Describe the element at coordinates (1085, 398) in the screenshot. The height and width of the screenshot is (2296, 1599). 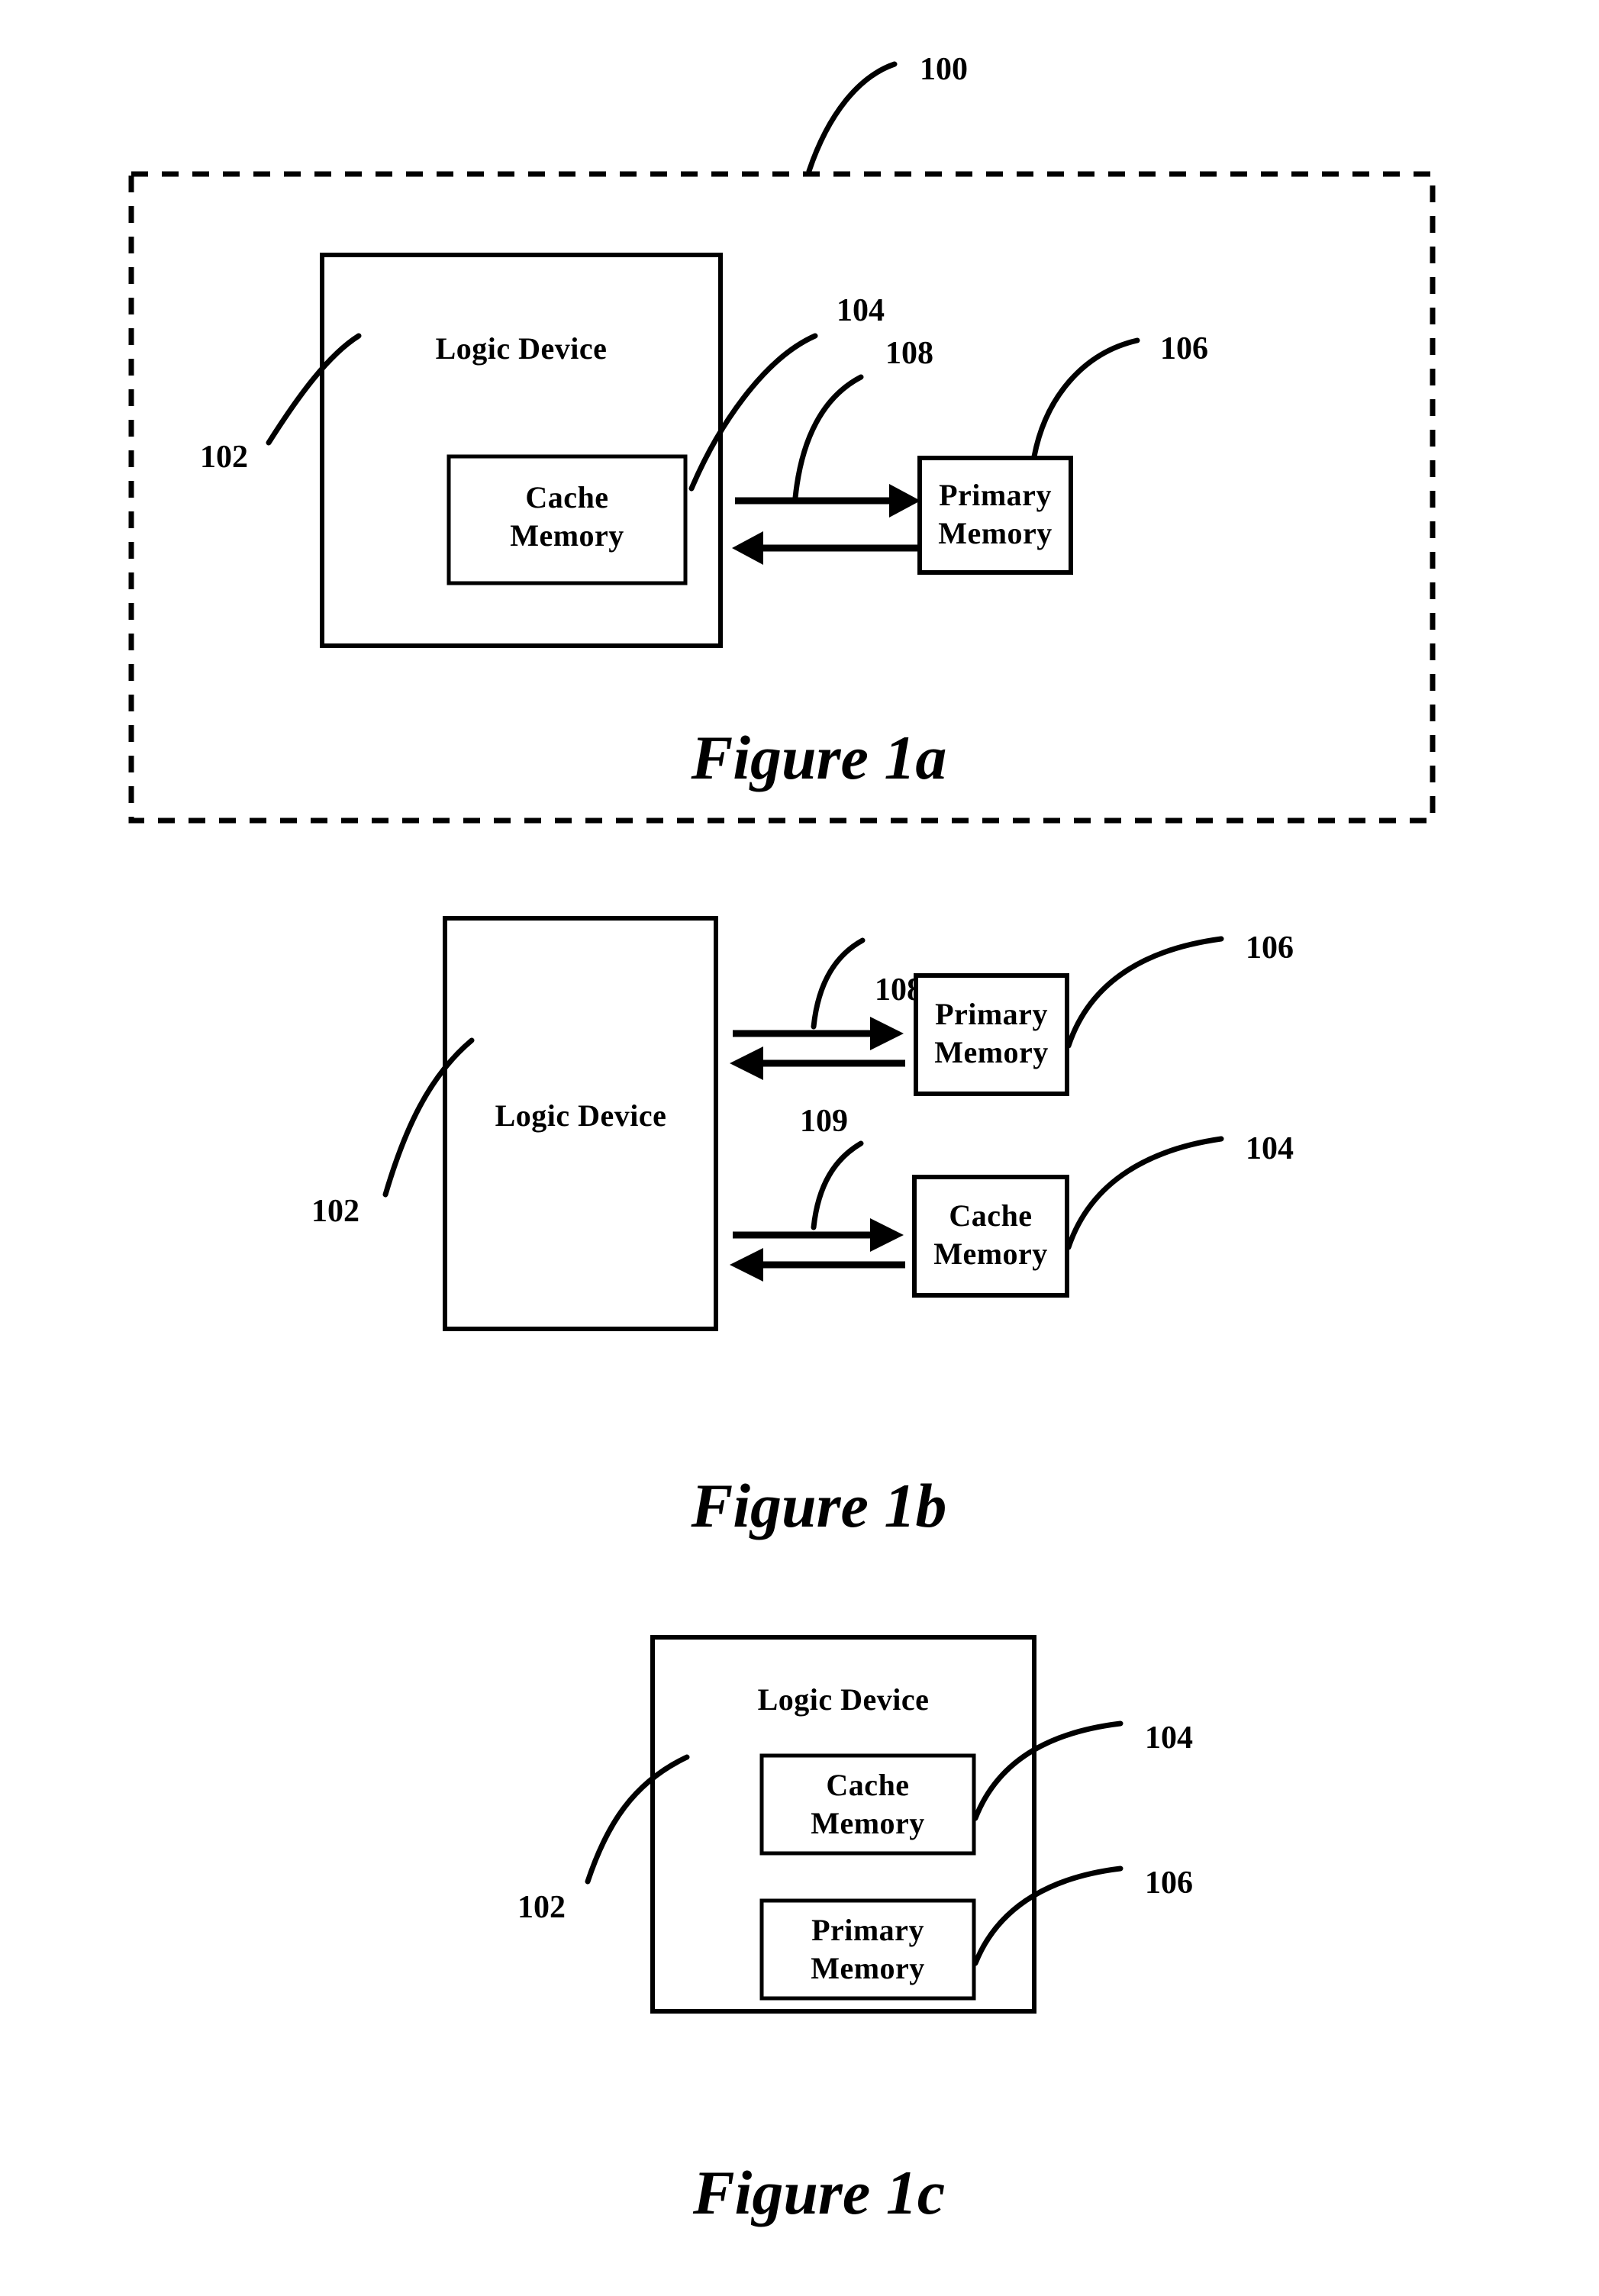
I see `leader-line-106-1a` at that location.